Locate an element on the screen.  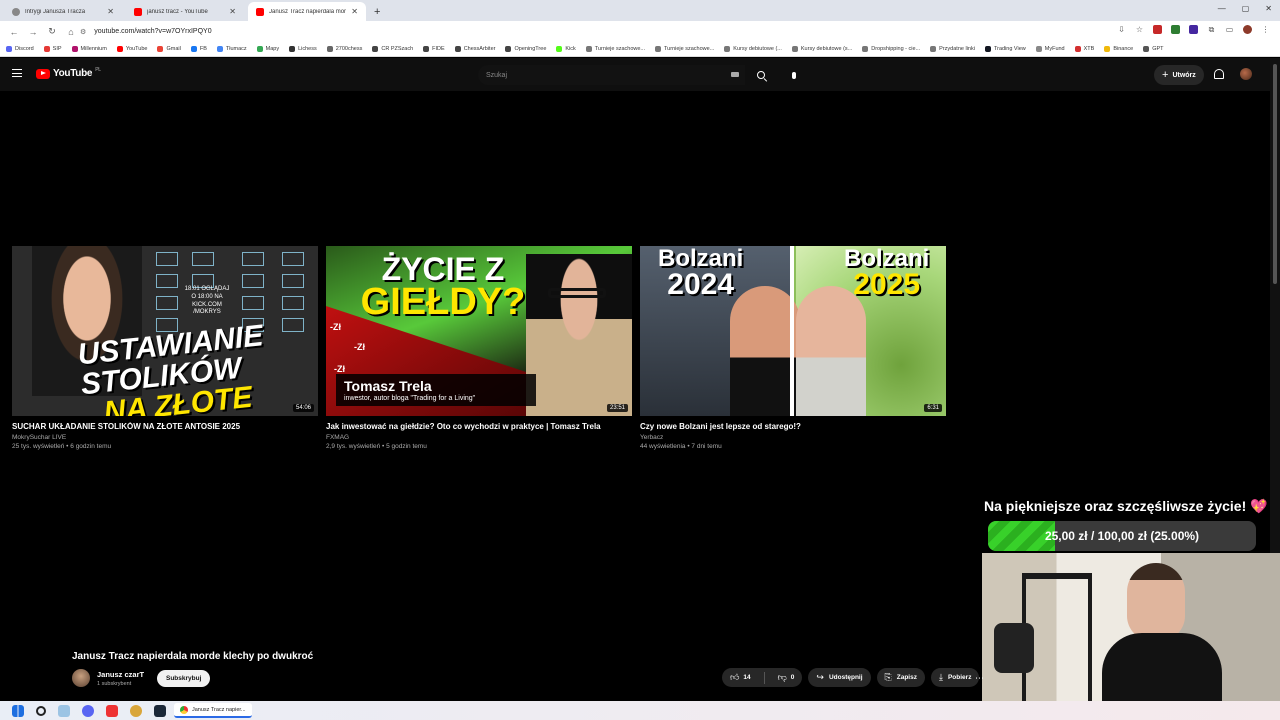
video-thumbnail: Bolzani 2024 Bolzani 2025 6:31 is located at coordinates (793, 331).